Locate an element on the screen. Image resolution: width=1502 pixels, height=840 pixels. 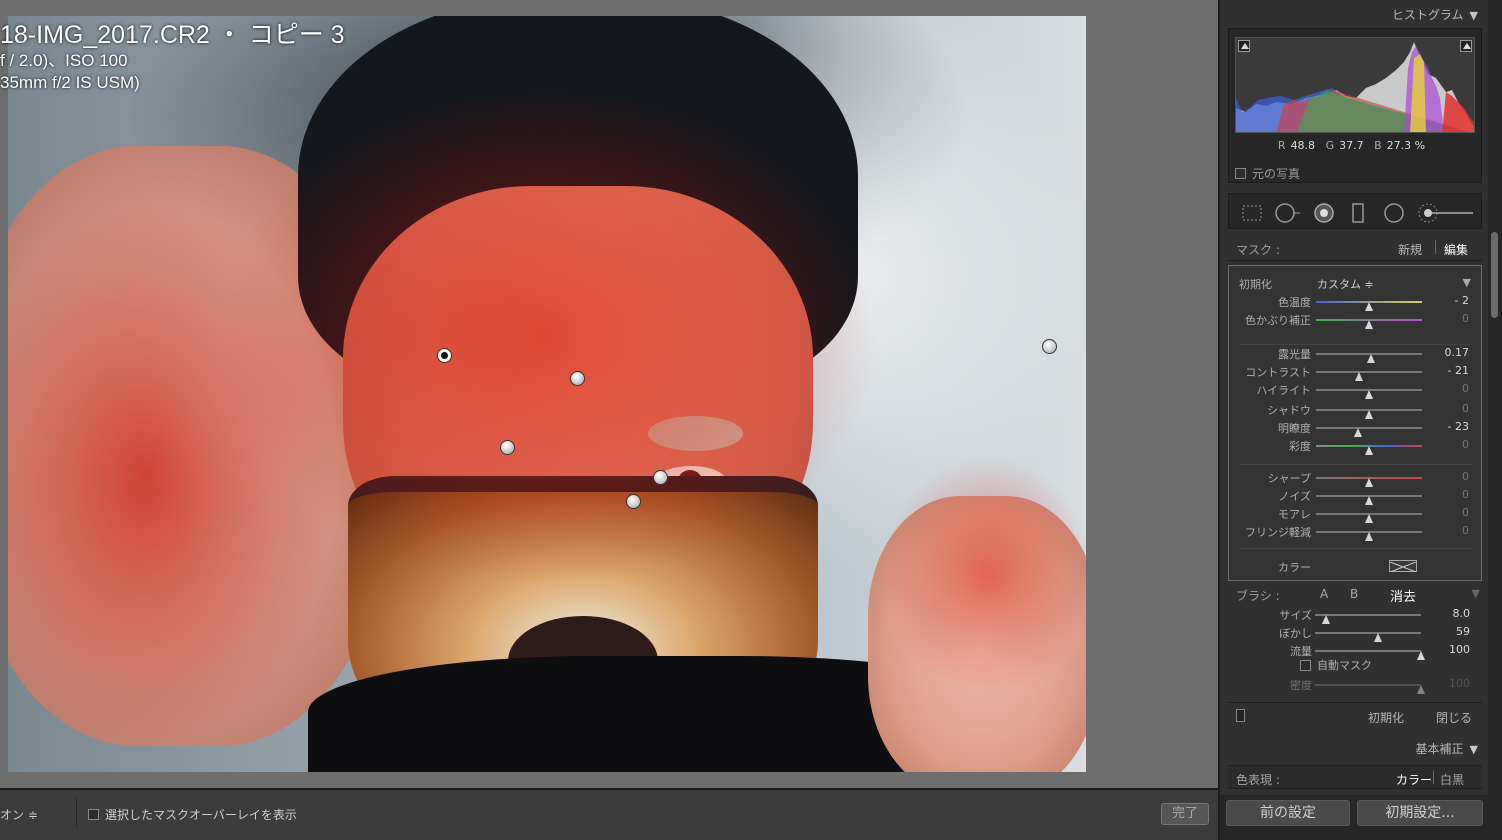
radial-filter-icon is located at coordinates (1394, 213).